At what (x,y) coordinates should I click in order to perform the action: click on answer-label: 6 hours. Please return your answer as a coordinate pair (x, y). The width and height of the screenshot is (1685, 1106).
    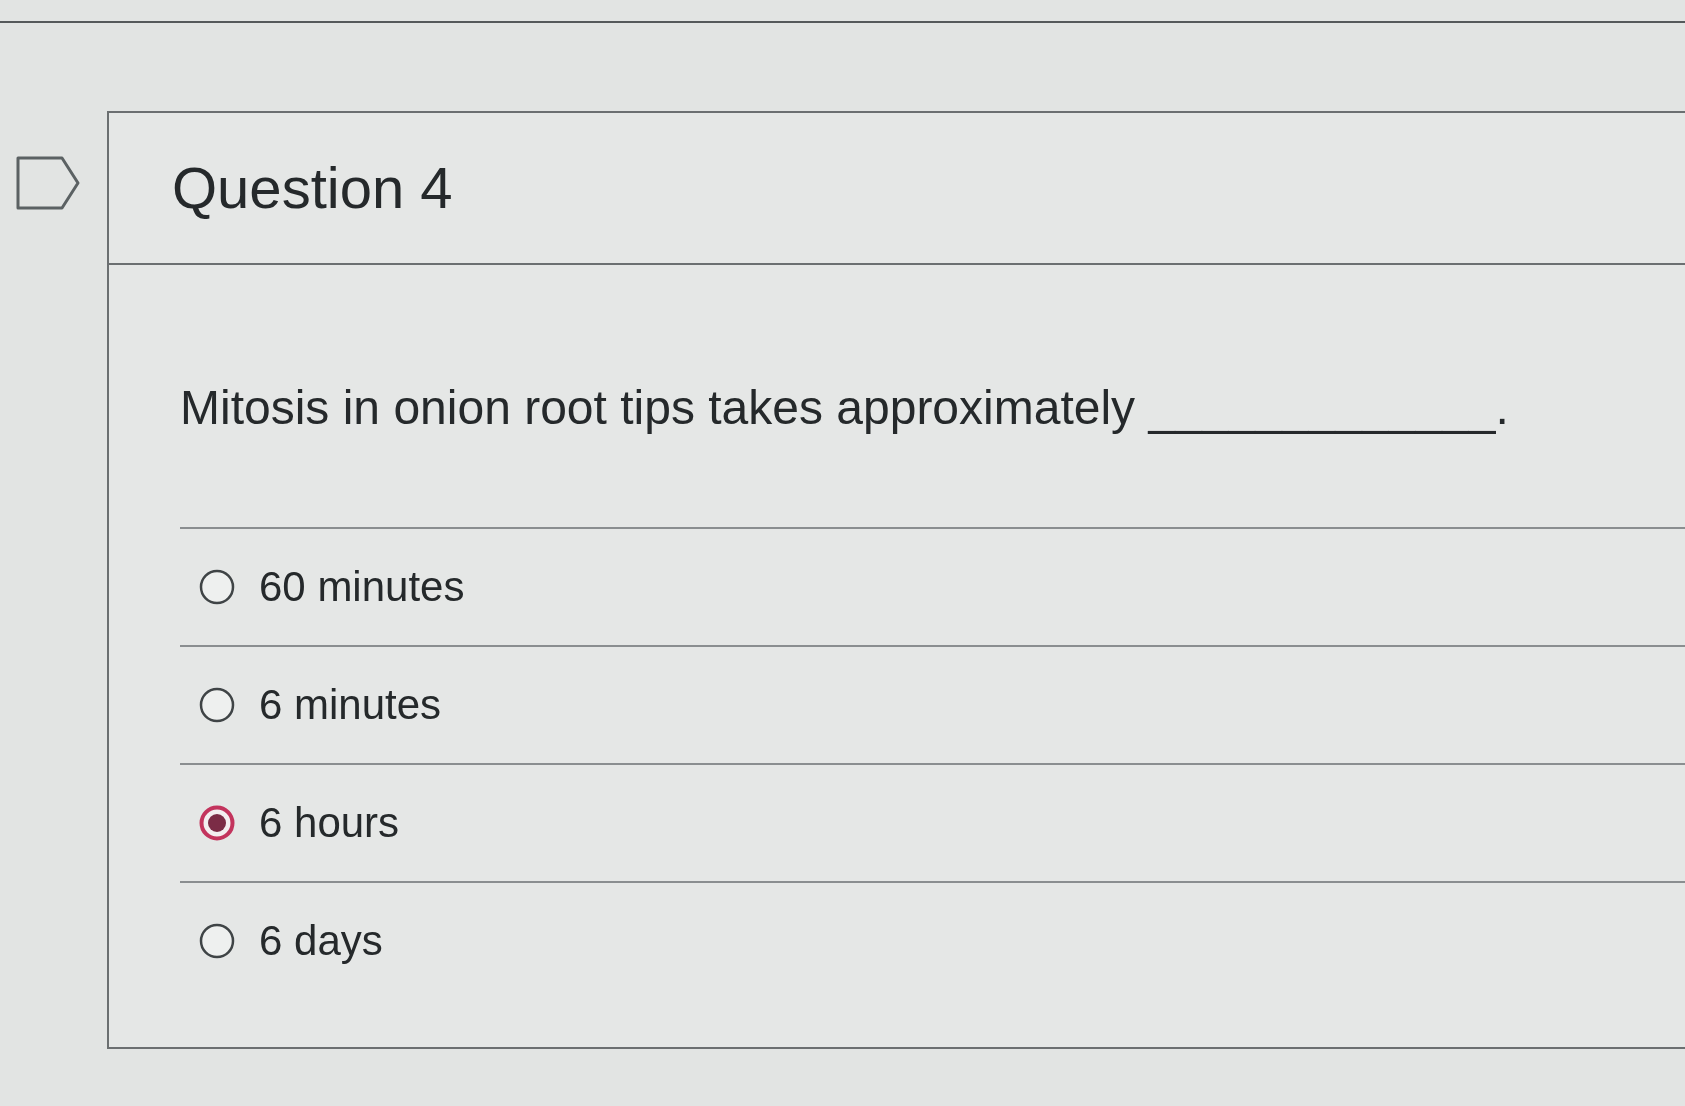
    Looking at the image, I should click on (329, 823).